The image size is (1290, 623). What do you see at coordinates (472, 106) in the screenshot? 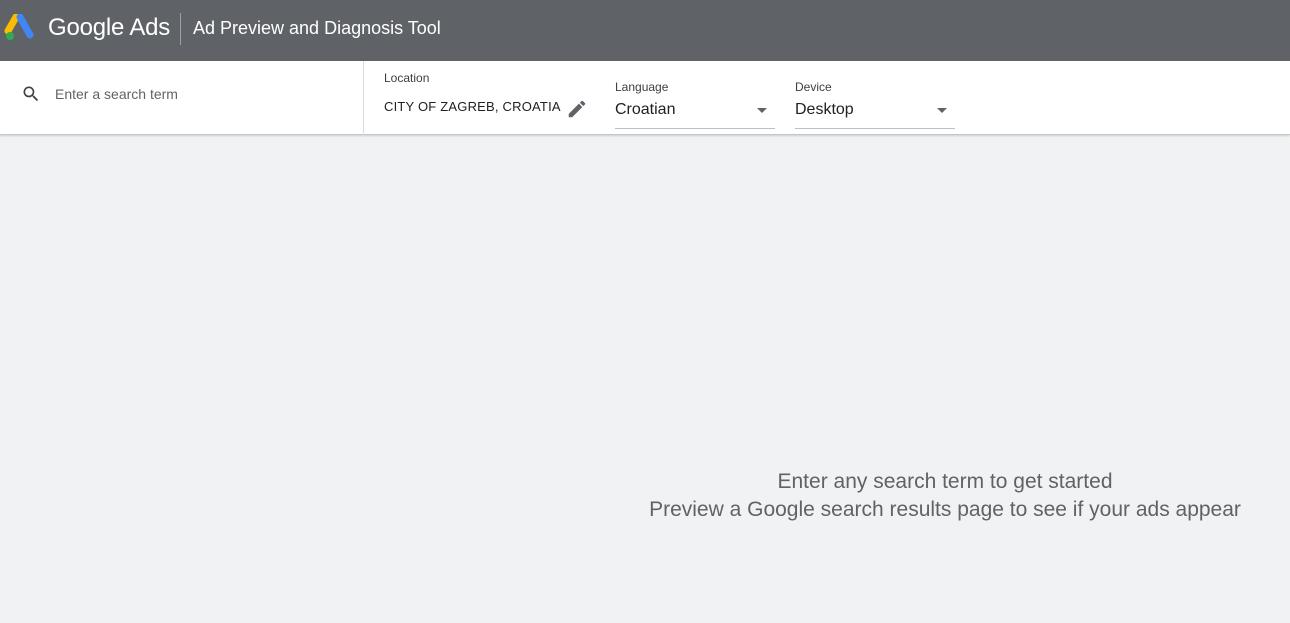
I see `location-value: CITY OF ZAGREB, CROATIA` at bounding box center [472, 106].